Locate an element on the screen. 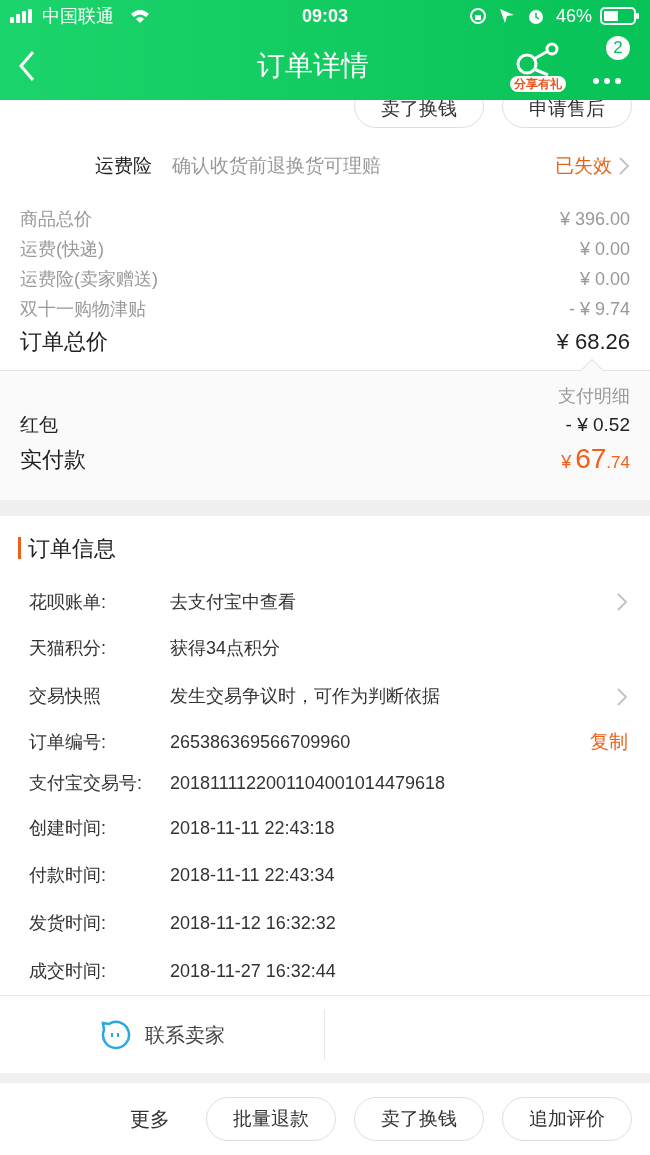 This screenshot has width=650, height=1155. paid-amount: ¥67.74 is located at coordinates (595, 459).